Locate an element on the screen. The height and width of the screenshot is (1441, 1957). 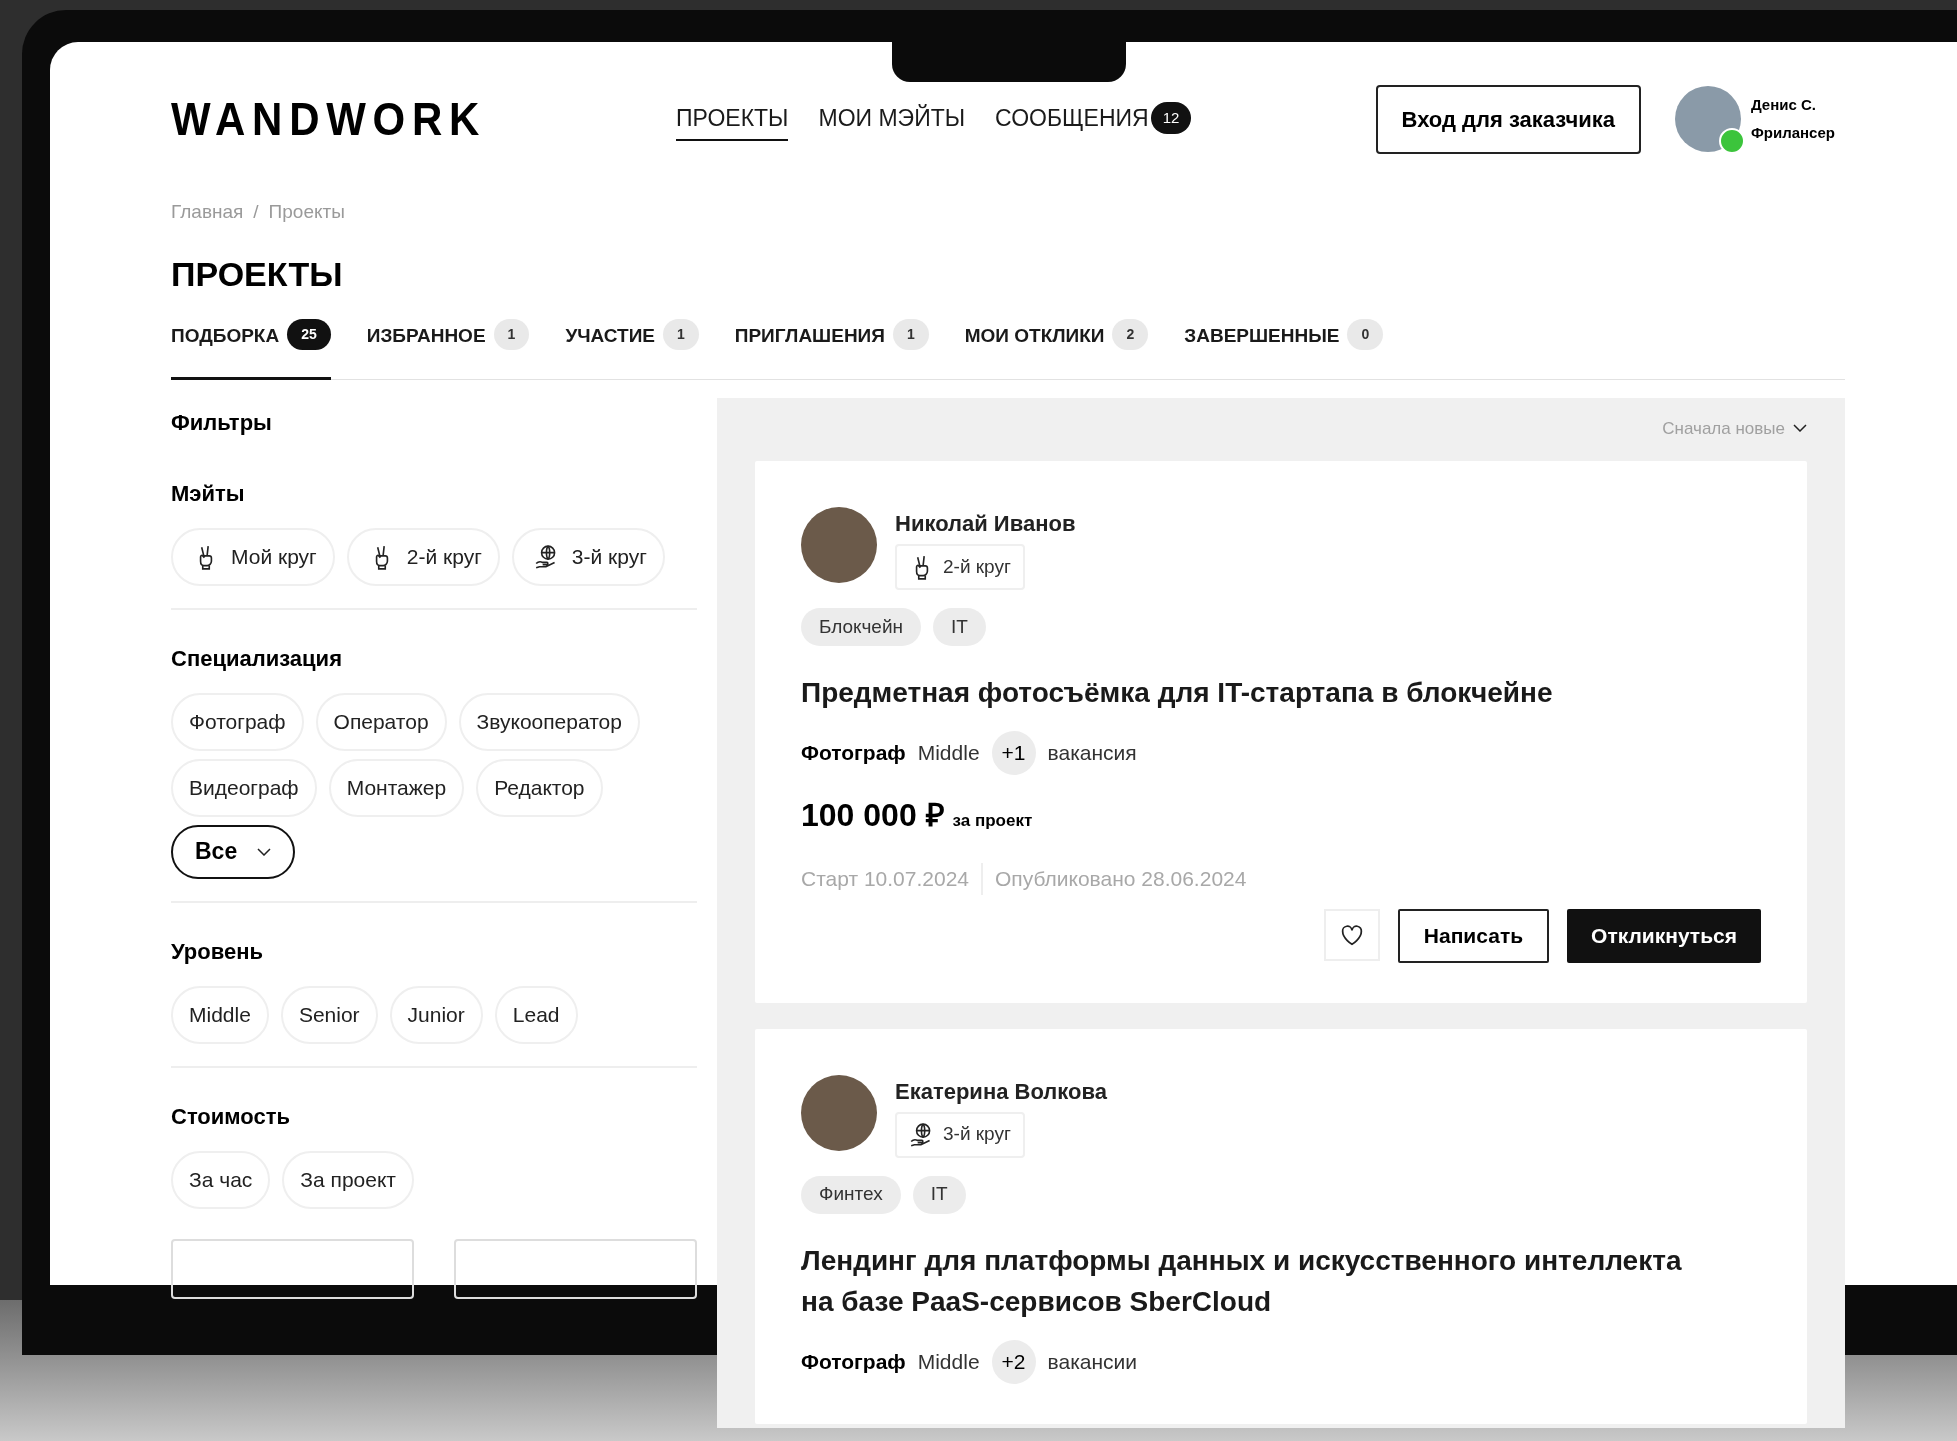
tab: ЗАВЕРШЕННЫЕ 0 is located at coordinates (1284, 350).